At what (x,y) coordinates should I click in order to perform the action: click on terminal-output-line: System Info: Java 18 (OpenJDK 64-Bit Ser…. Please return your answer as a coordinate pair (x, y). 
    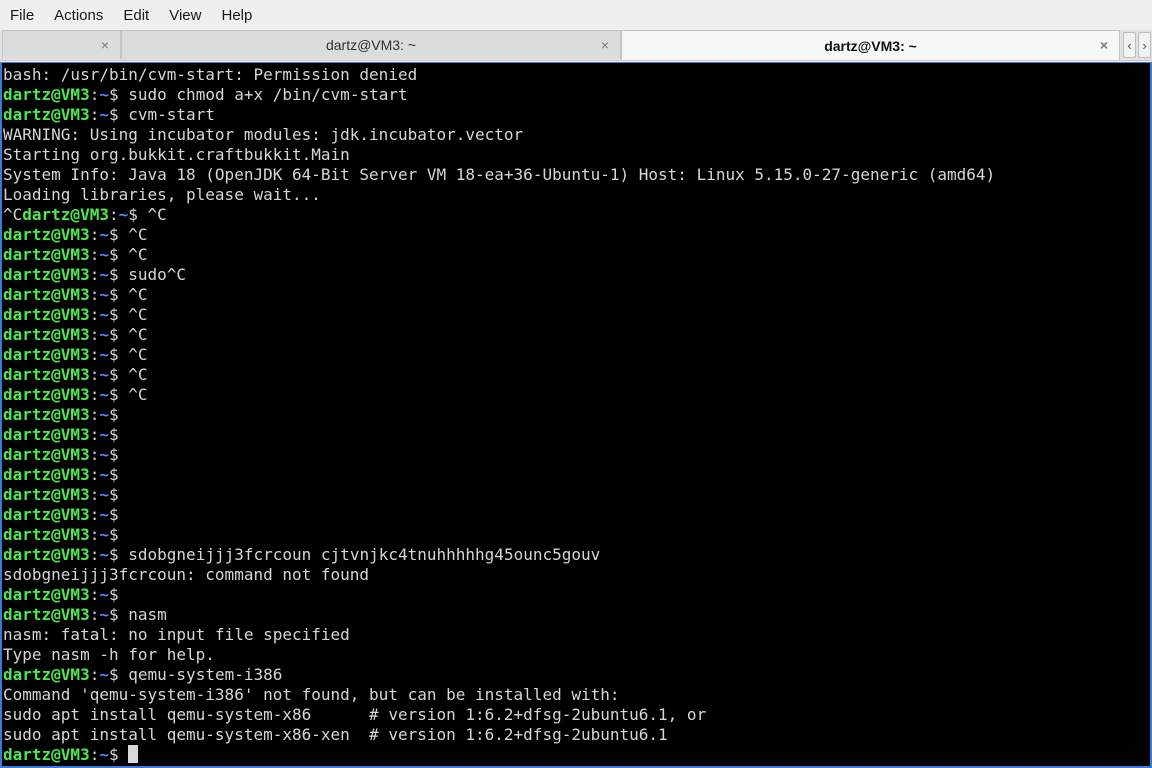
    Looking at the image, I should click on (499, 174).